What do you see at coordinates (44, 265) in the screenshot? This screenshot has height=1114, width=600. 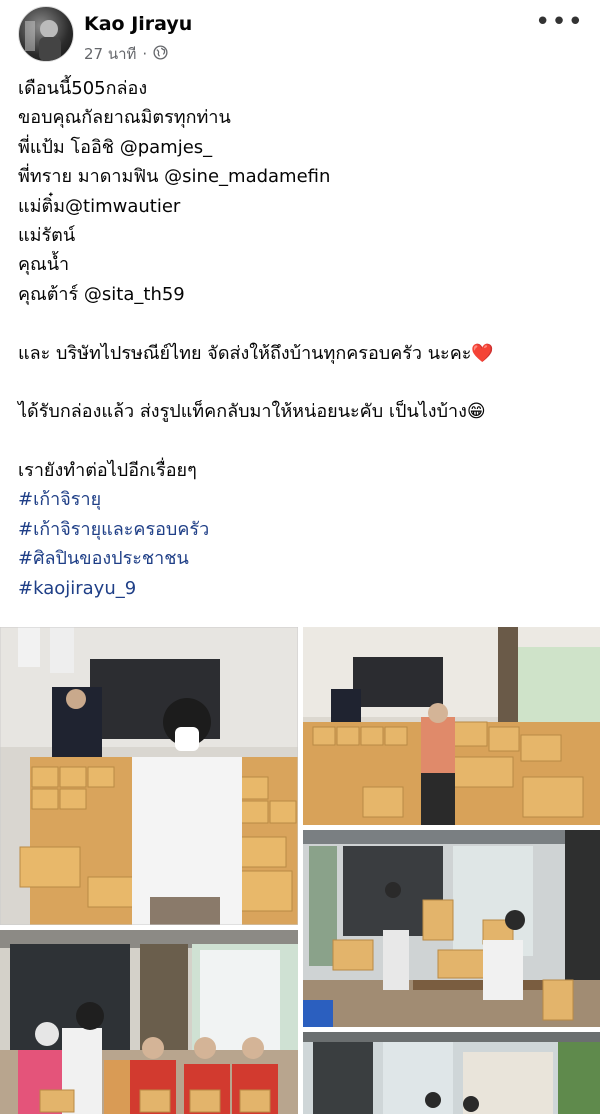 I see `text-line: คุณน้ำ` at bounding box center [44, 265].